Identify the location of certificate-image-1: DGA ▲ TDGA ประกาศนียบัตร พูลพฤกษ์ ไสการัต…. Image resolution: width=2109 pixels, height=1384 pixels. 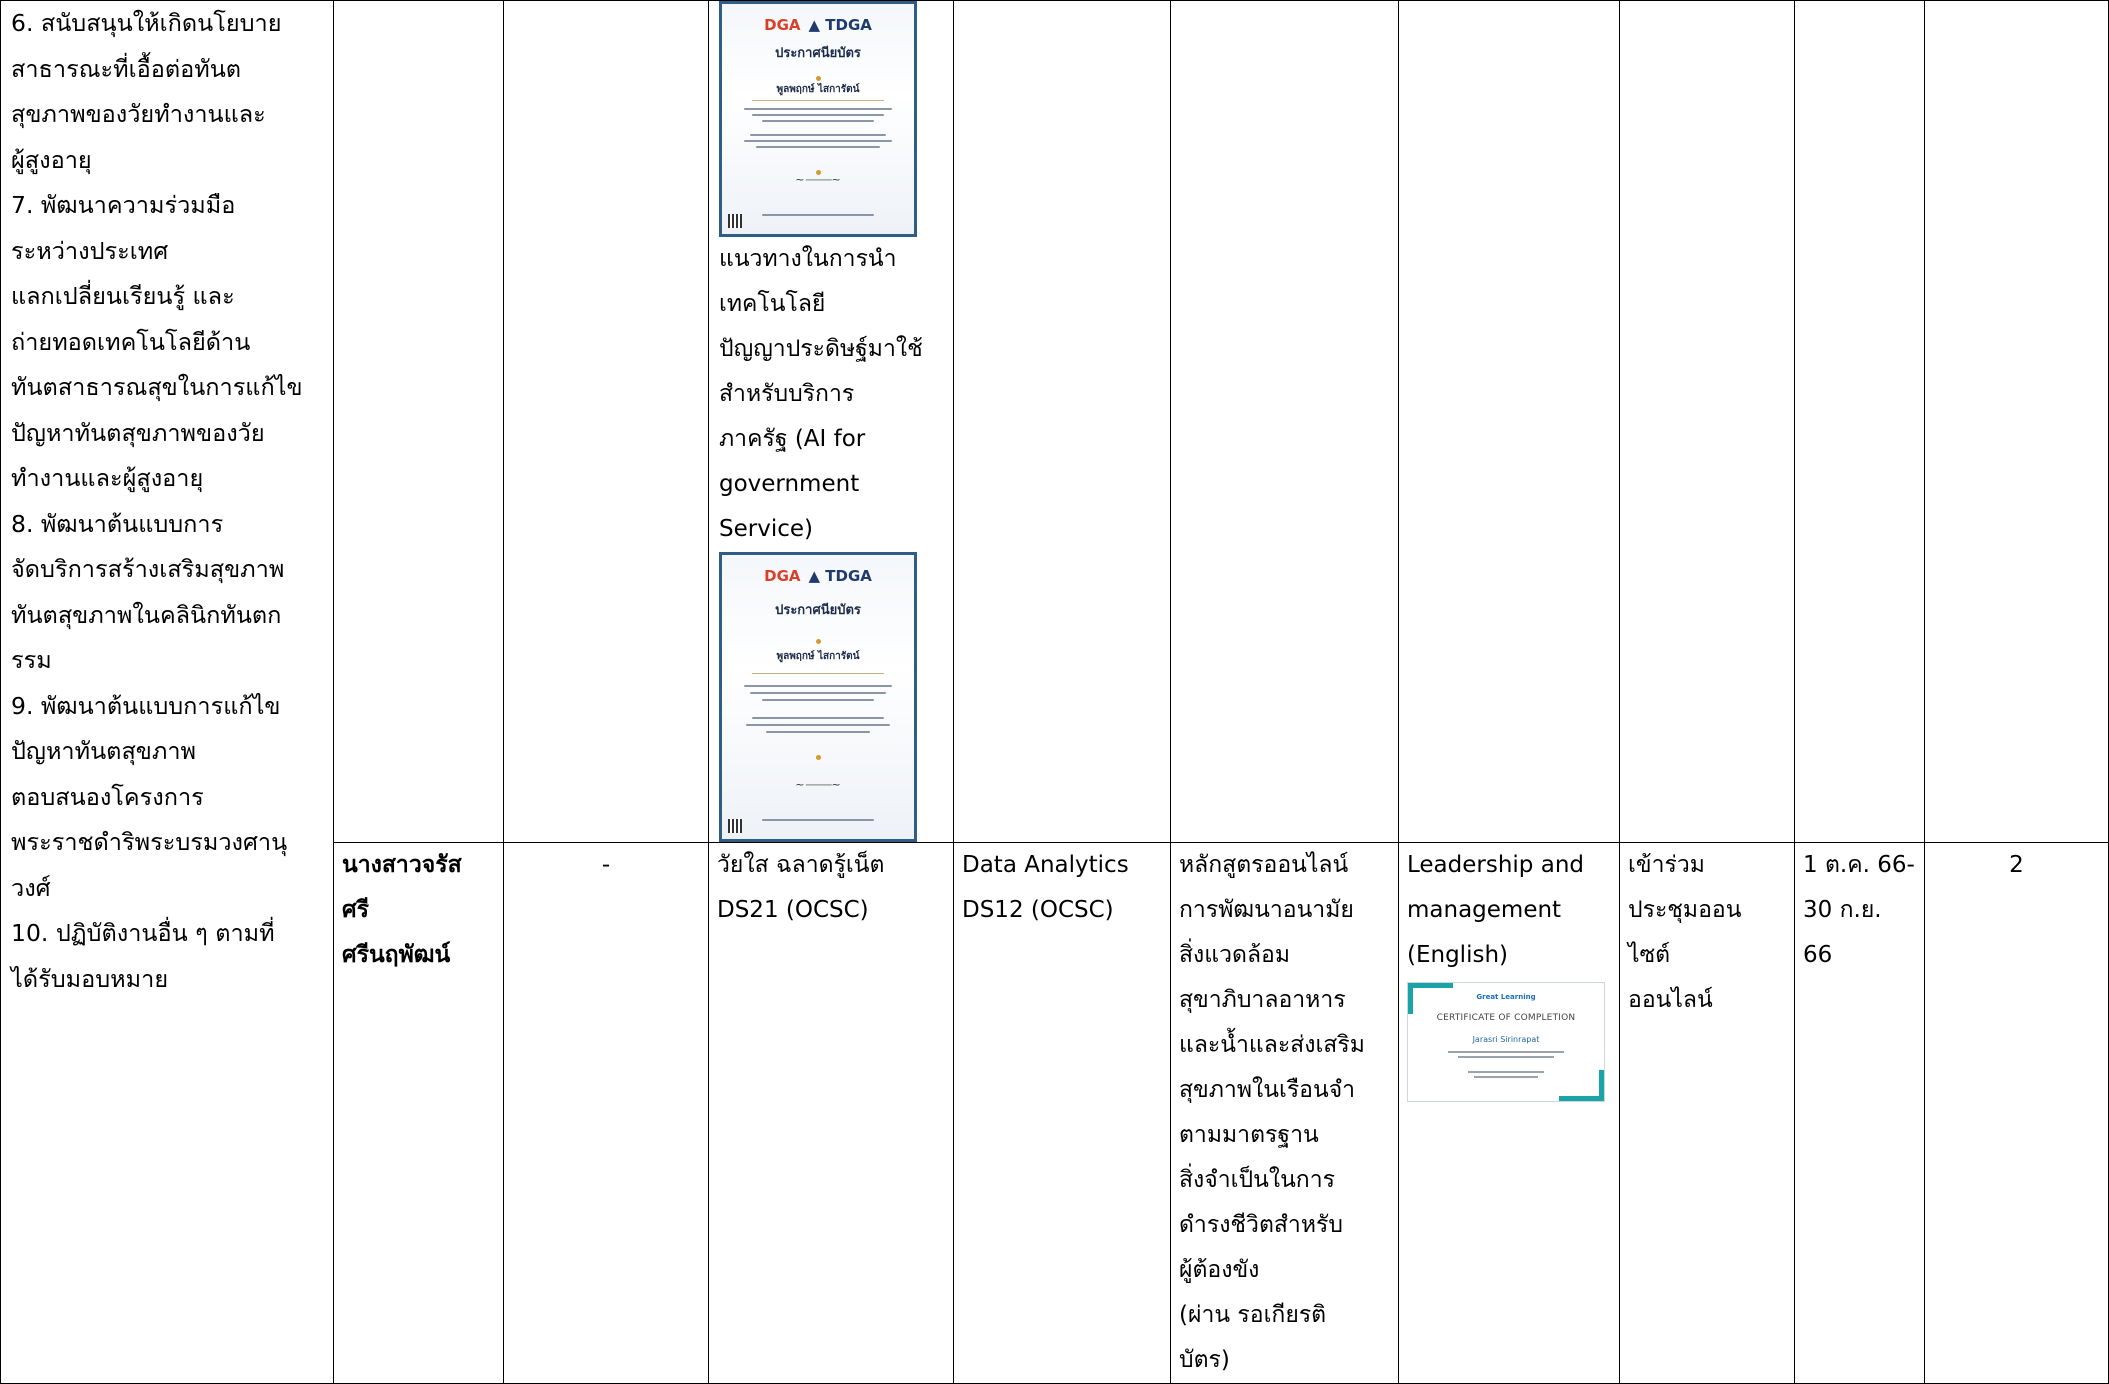
(818, 119).